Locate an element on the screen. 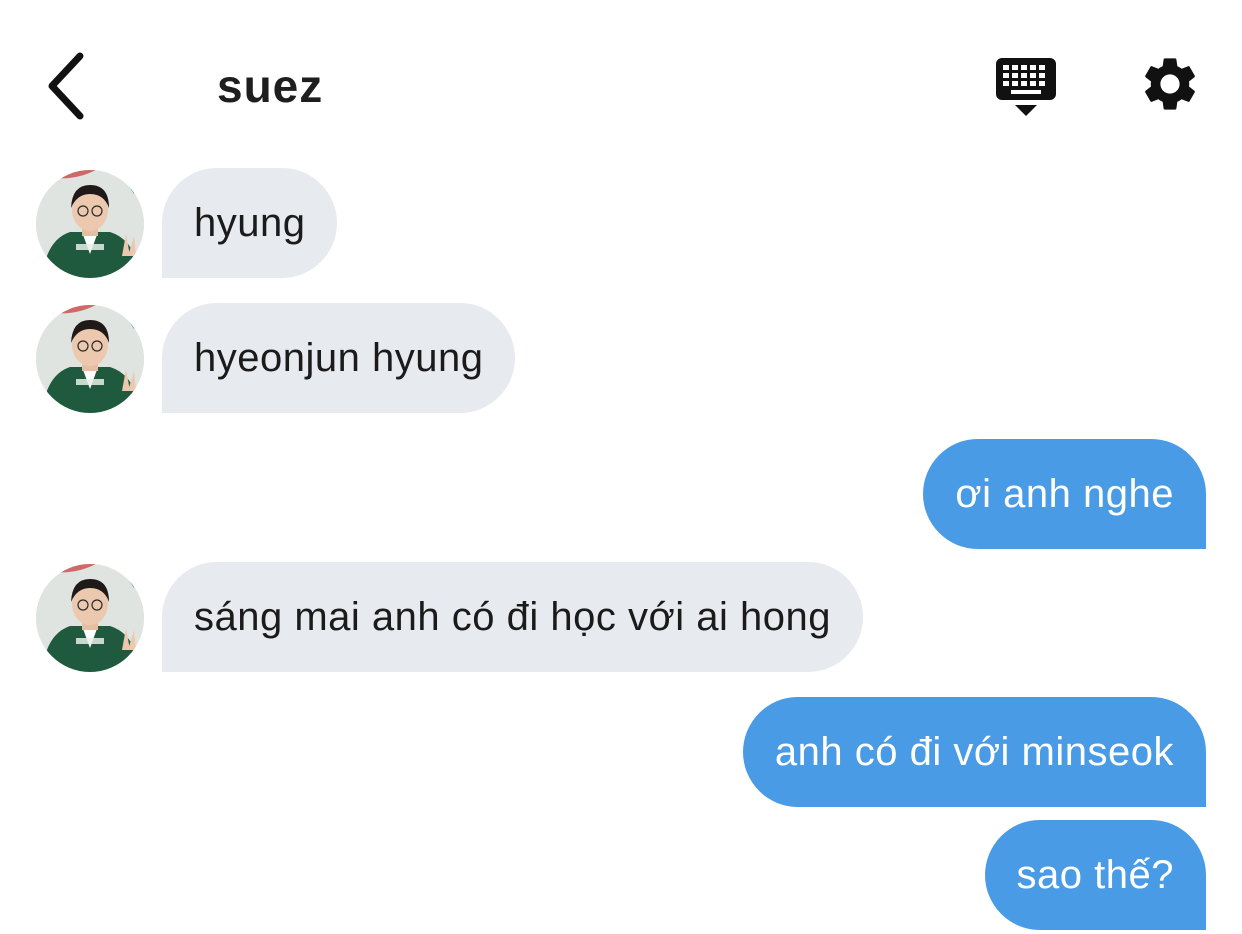  message-row-incoming: sáng mai anh có đi học với ai hong is located at coordinates (621, 618).